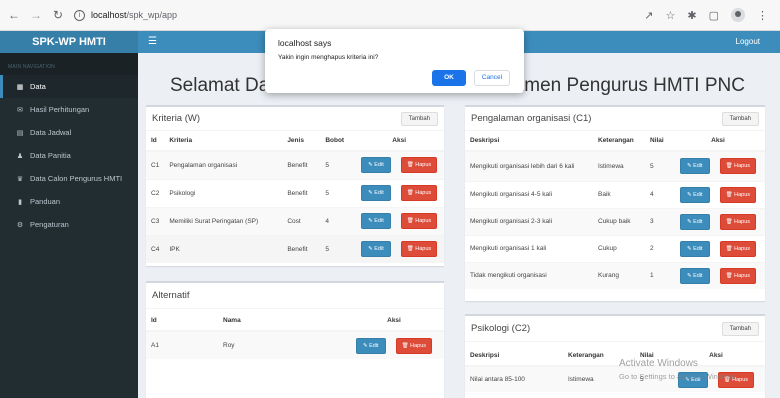  What do you see at coordinates (281, 321) in the screenshot?
I see `column-header: Nama` at bounding box center [281, 321].